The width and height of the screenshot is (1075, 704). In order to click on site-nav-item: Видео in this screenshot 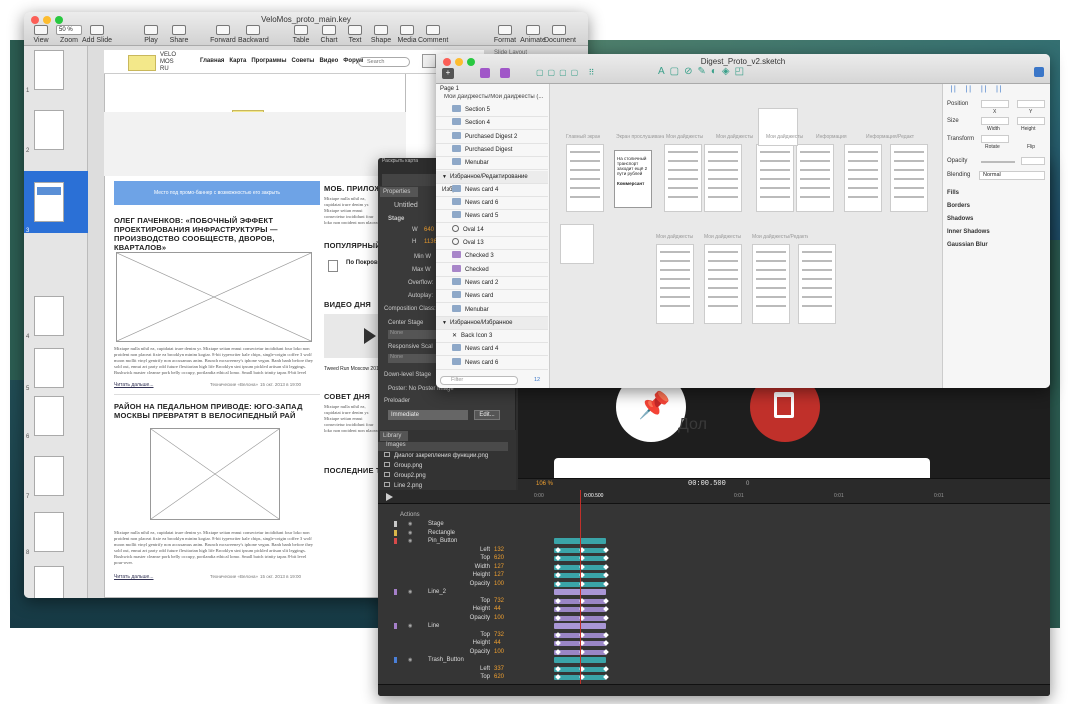, I will do `click(328, 61)`.